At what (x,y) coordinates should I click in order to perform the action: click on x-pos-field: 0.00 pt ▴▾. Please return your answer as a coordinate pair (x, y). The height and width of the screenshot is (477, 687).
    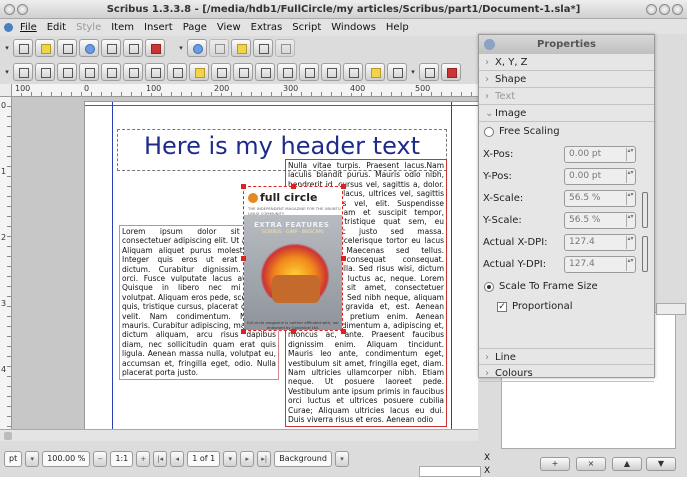
    Looking at the image, I should click on (600, 154).